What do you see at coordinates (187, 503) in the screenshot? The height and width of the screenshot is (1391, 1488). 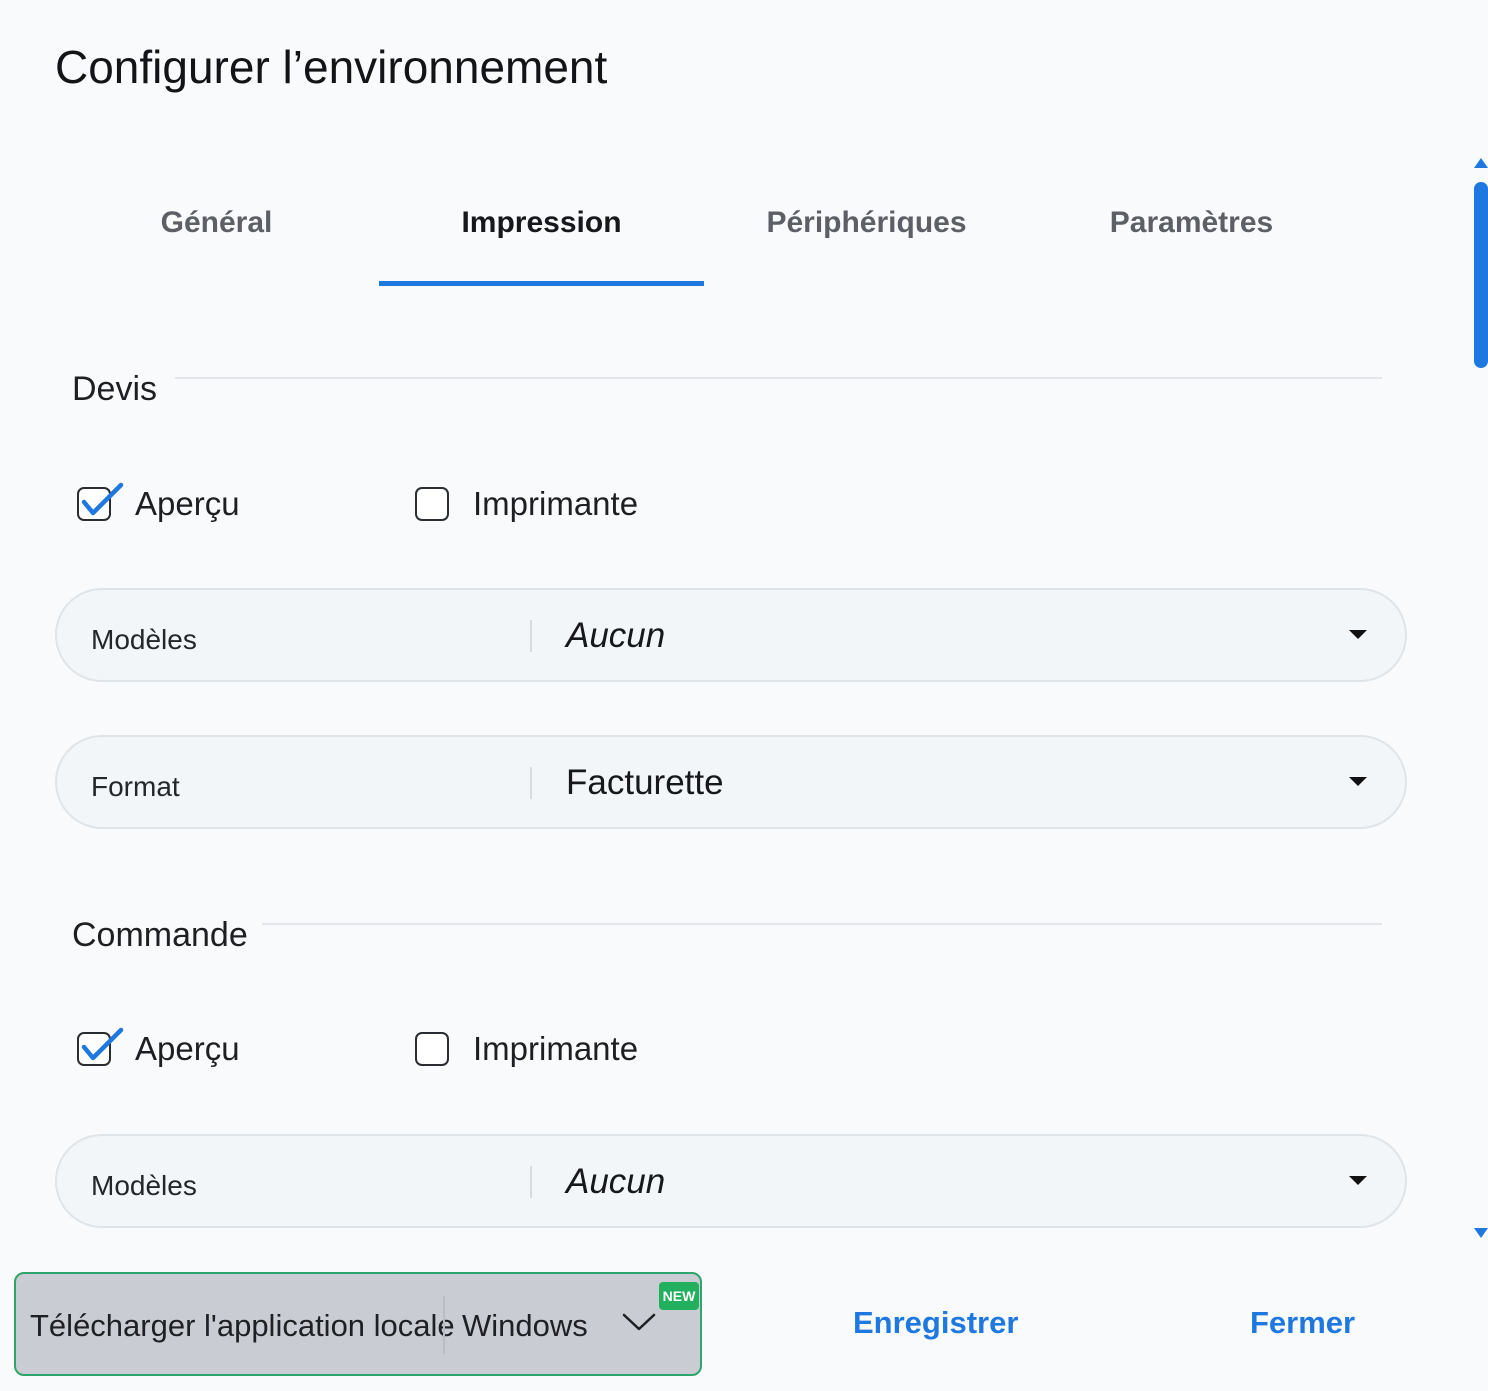 I see `devis-apercu-label: Aperçu` at bounding box center [187, 503].